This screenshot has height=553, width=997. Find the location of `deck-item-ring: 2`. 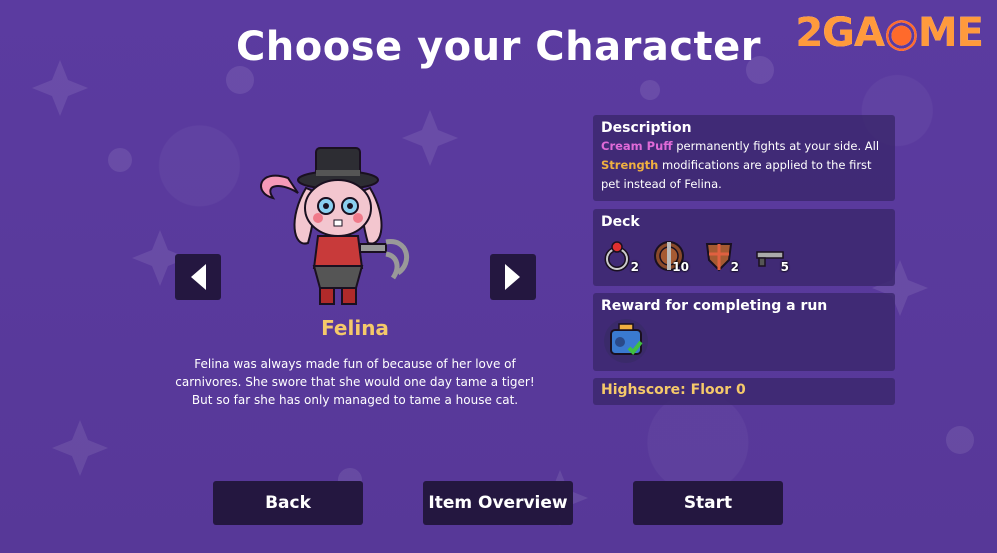

deck-item-ring: 2 is located at coordinates (620, 256).